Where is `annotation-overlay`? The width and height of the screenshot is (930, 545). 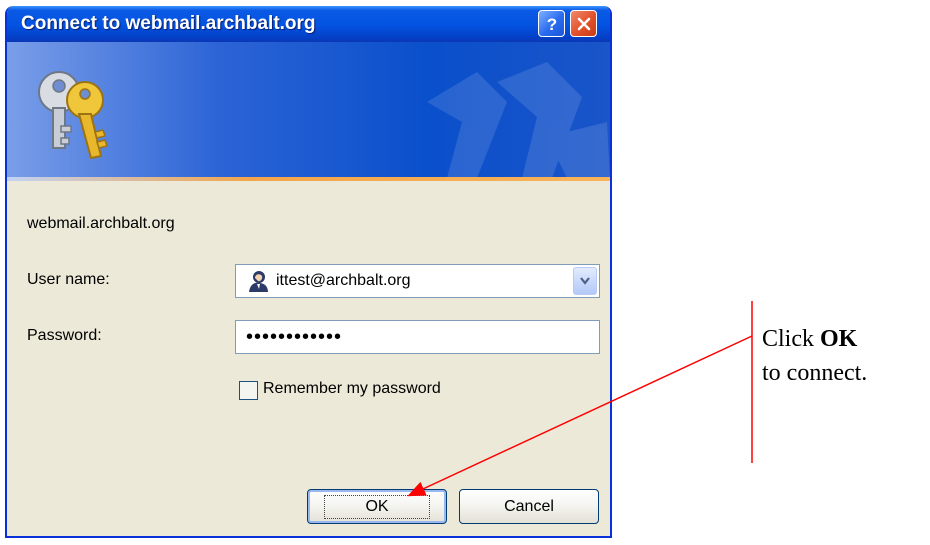 annotation-overlay is located at coordinates (580, 399).